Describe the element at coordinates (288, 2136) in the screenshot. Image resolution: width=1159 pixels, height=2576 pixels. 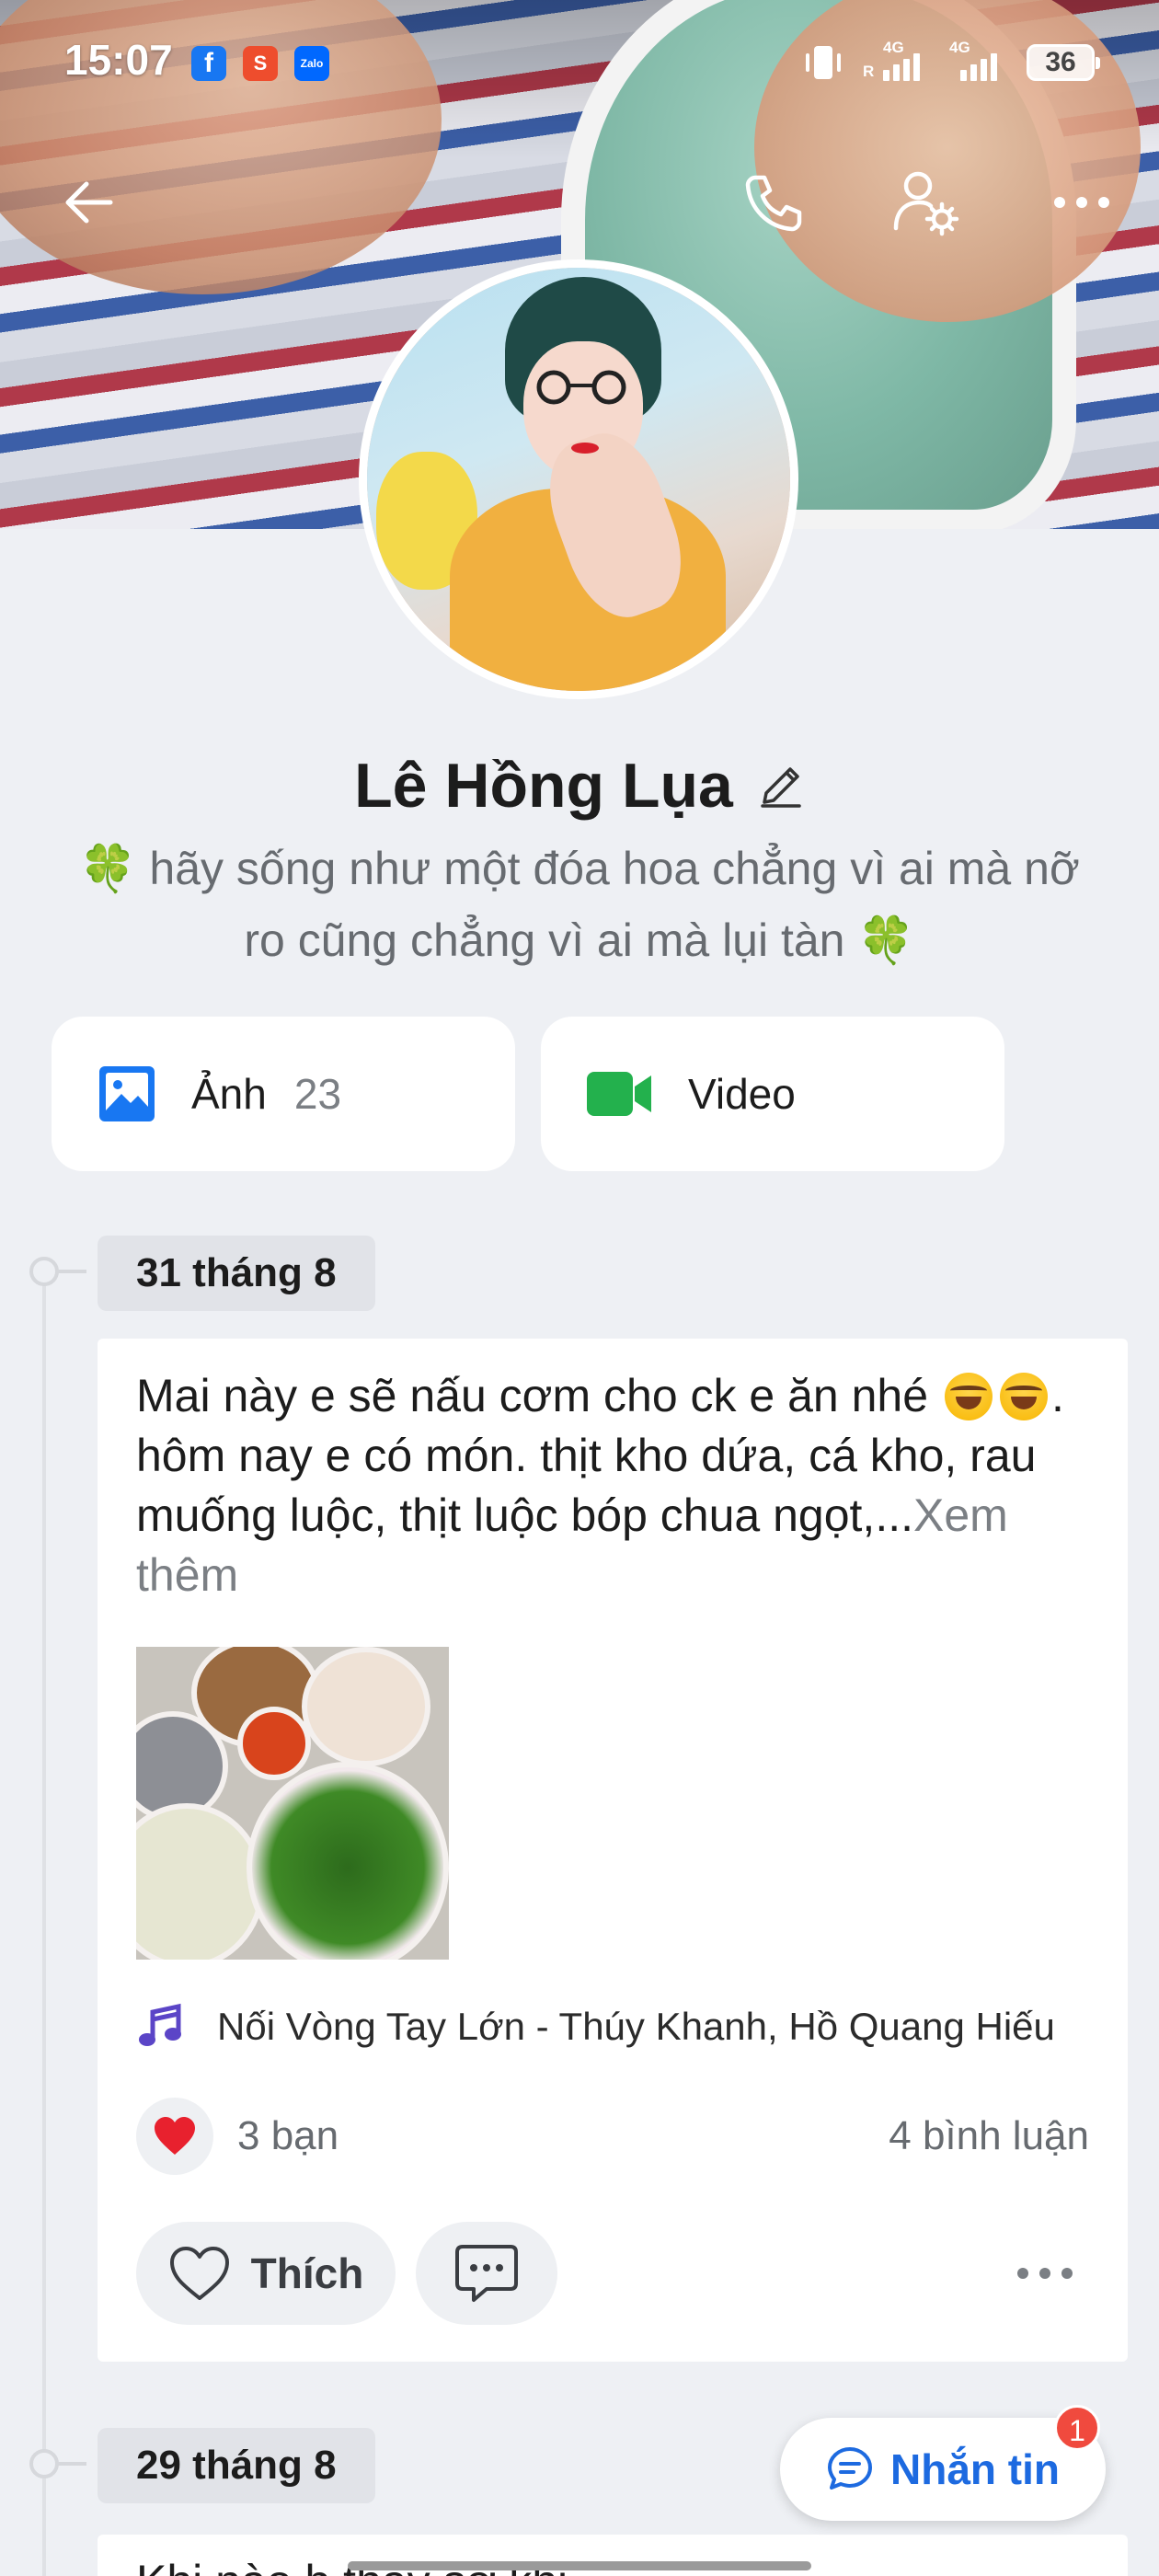
I see `reaction-count: 3 bạn` at that location.